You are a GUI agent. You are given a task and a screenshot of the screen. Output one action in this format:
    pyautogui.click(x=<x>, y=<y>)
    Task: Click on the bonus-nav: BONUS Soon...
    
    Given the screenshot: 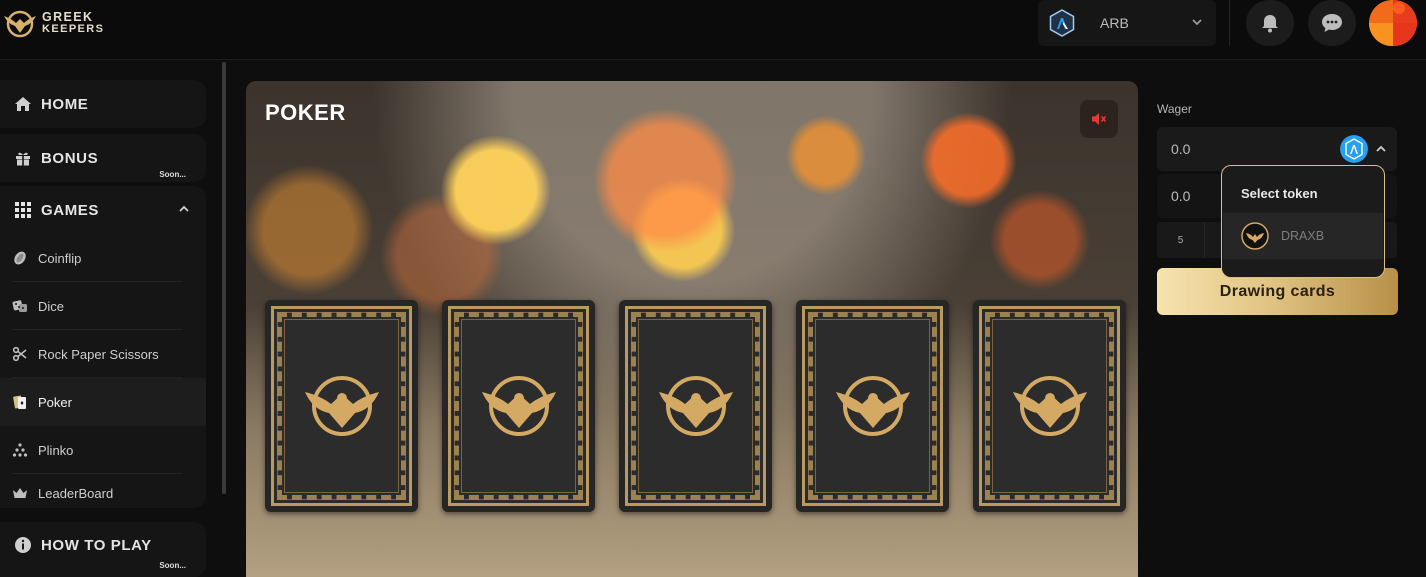 What is the action you would take?
    pyautogui.click(x=103, y=158)
    